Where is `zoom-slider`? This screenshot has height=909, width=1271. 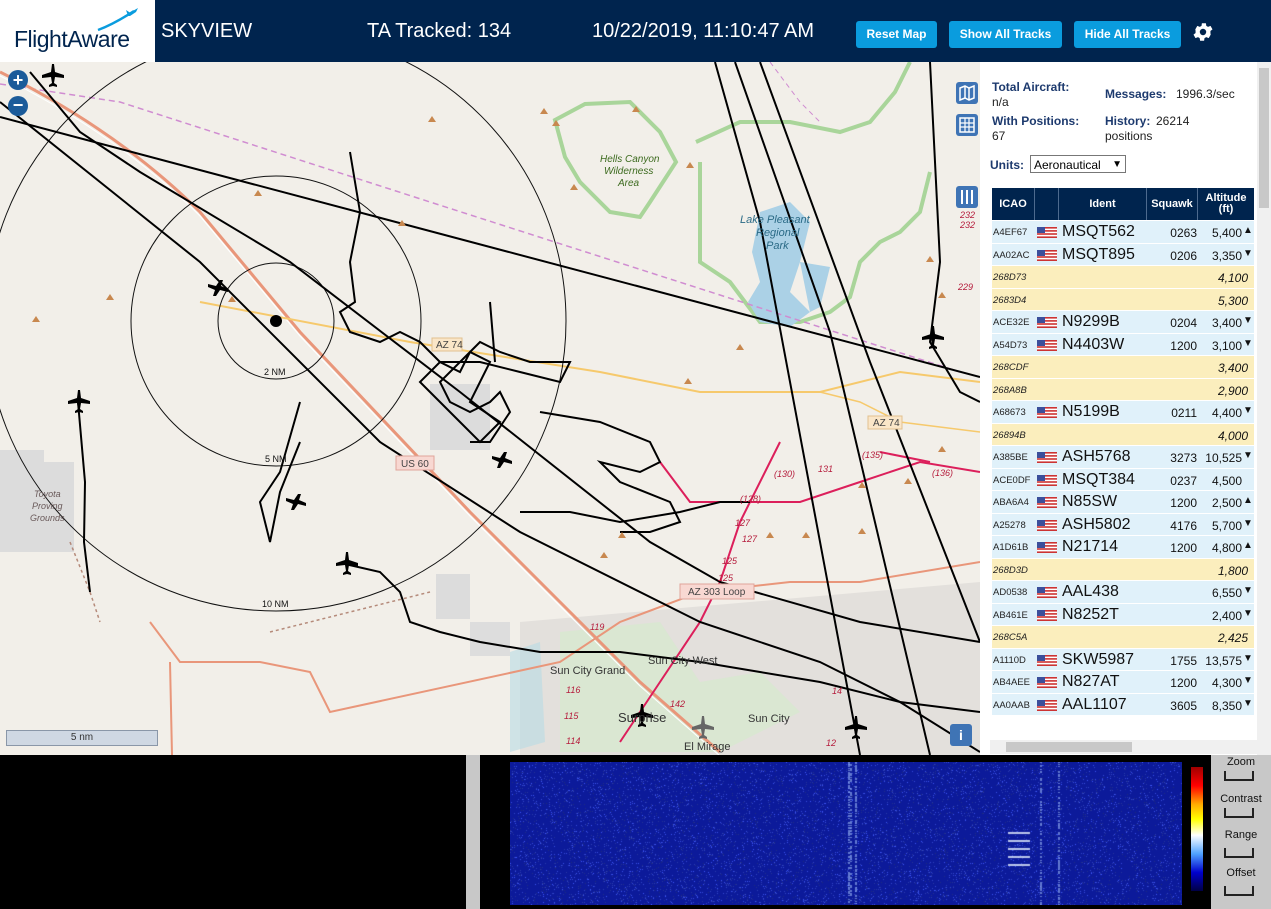 zoom-slider is located at coordinates (1239, 776).